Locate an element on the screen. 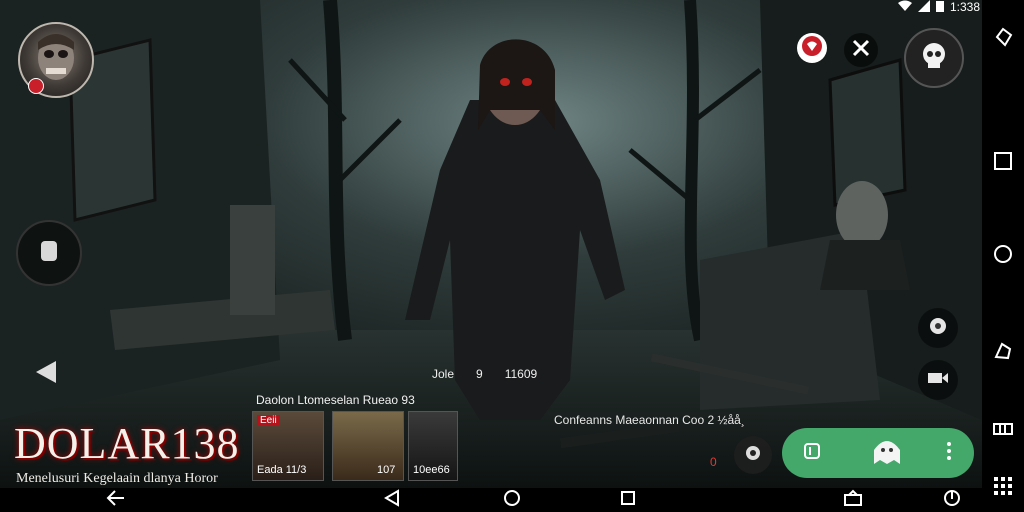  battery-icon is located at coordinates (1003, 431).